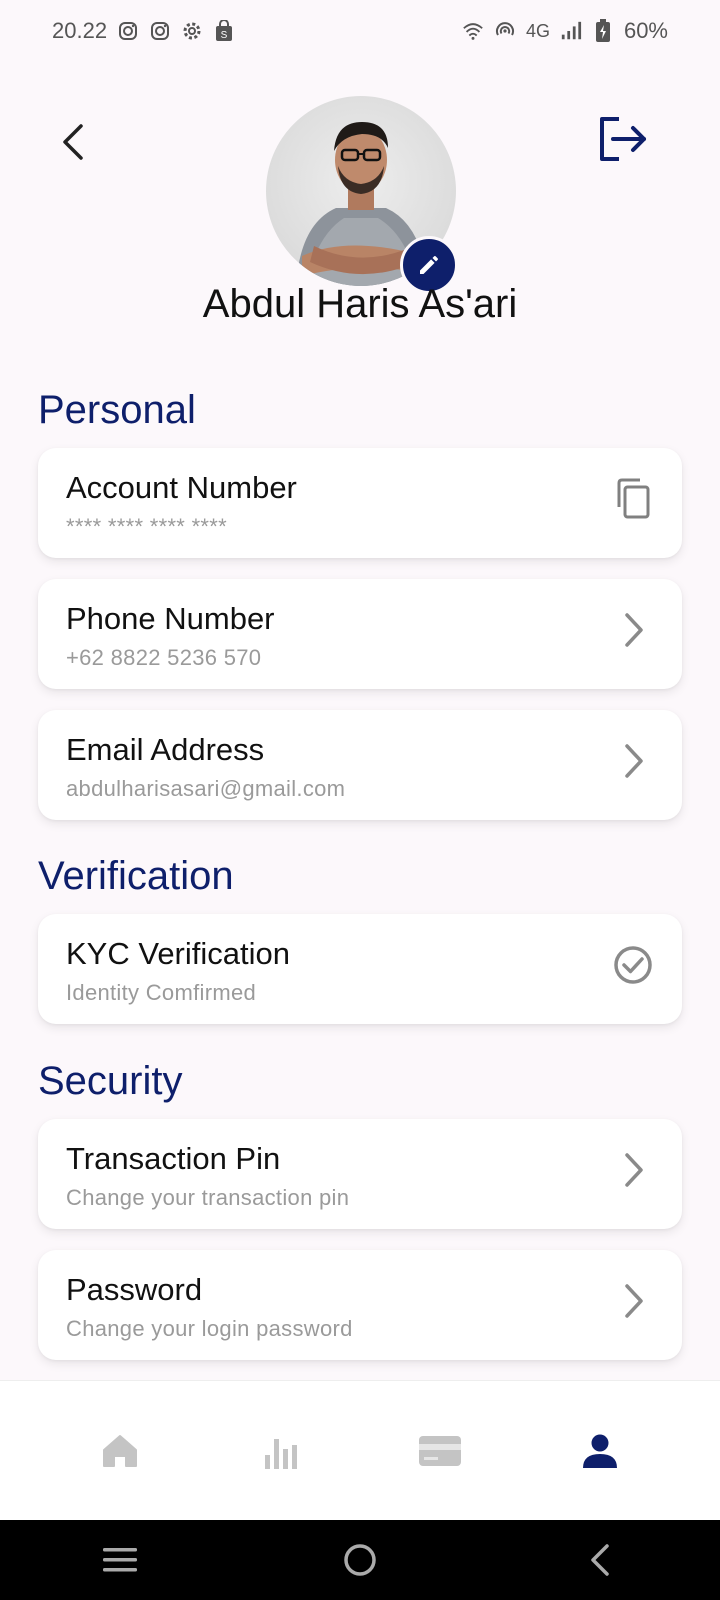 This screenshot has width=720, height=1600. I want to click on back-arrow-icon, so click(600, 1560).